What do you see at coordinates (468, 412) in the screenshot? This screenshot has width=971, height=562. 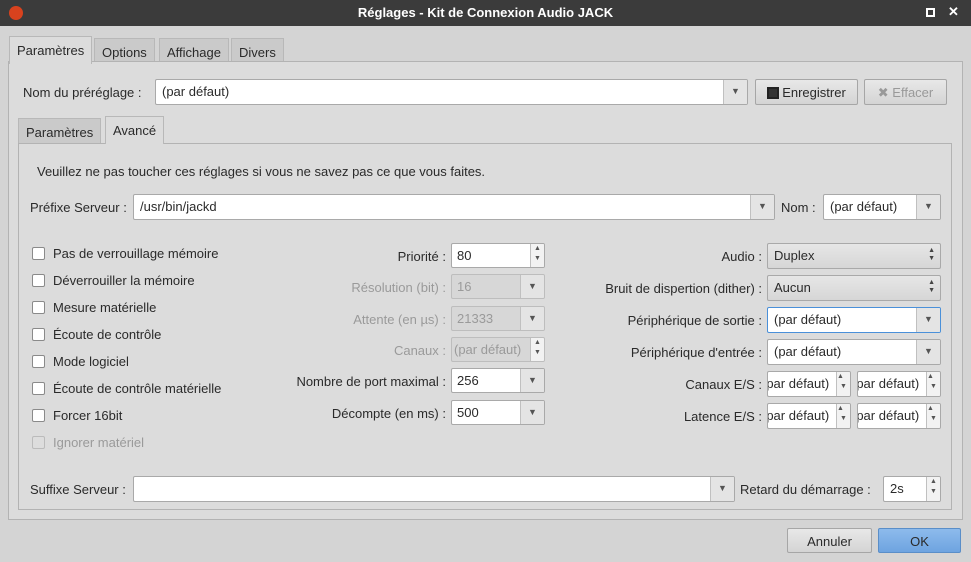 I see `setting-value: 500` at bounding box center [468, 412].